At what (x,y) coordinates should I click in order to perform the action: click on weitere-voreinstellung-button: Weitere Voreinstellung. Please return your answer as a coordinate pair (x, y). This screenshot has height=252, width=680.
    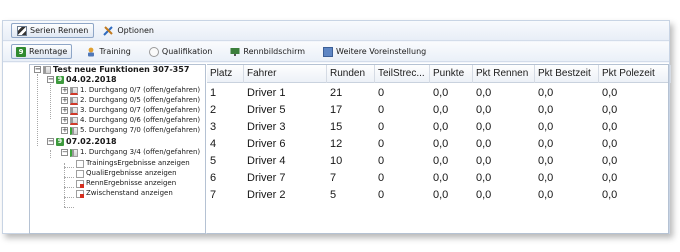
    Looking at the image, I should click on (374, 51).